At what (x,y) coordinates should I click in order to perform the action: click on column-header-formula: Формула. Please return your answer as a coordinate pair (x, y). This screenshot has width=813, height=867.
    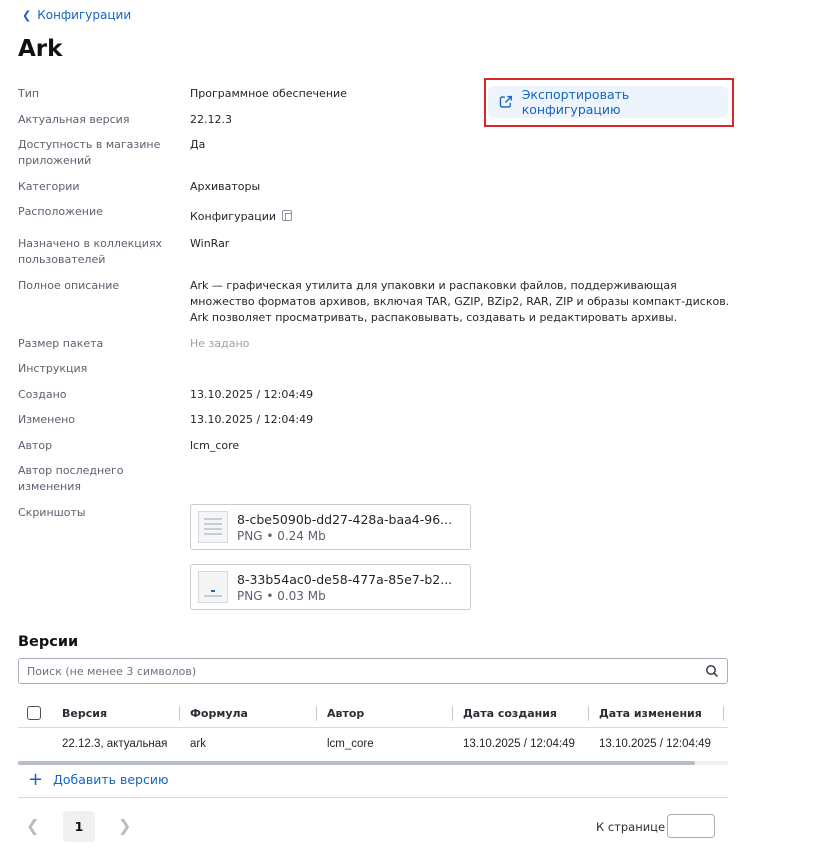
    Looking at the image, I should click on (219, 714).